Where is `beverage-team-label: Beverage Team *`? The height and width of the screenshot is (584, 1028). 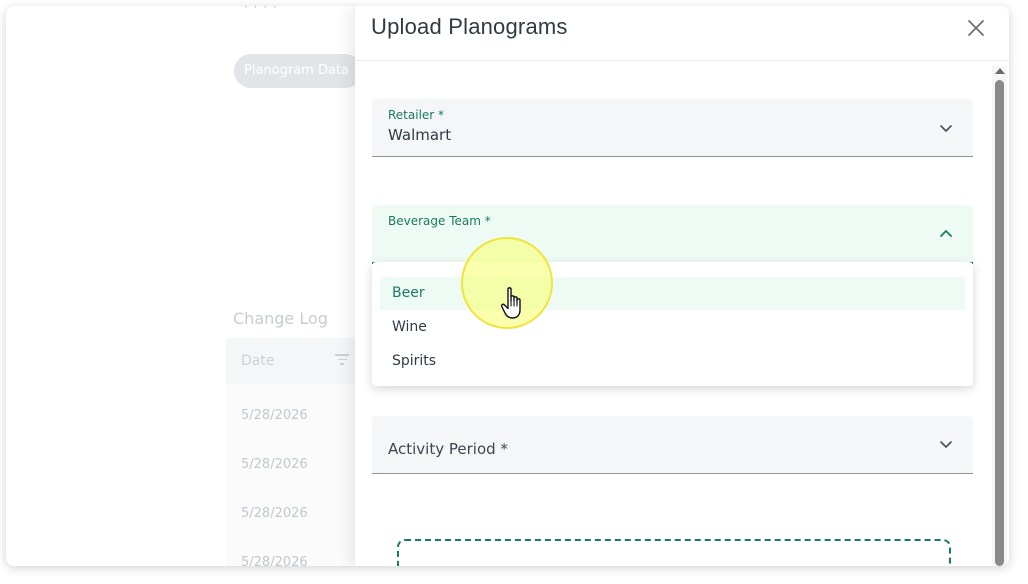 beverage-team-label: Beverage Team * is located at coordinates (439, 221).